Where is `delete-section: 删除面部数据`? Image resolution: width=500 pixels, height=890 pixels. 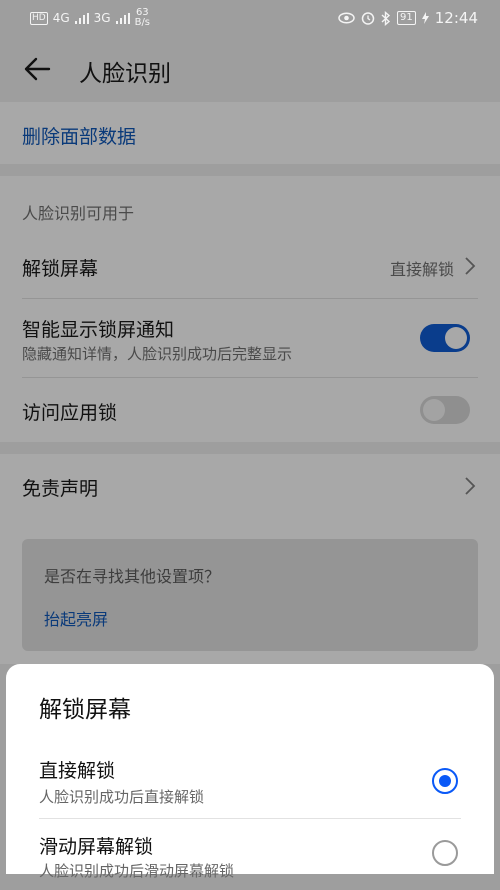 delete-section: 删除面部数据 is located at coordinates (250, 133).